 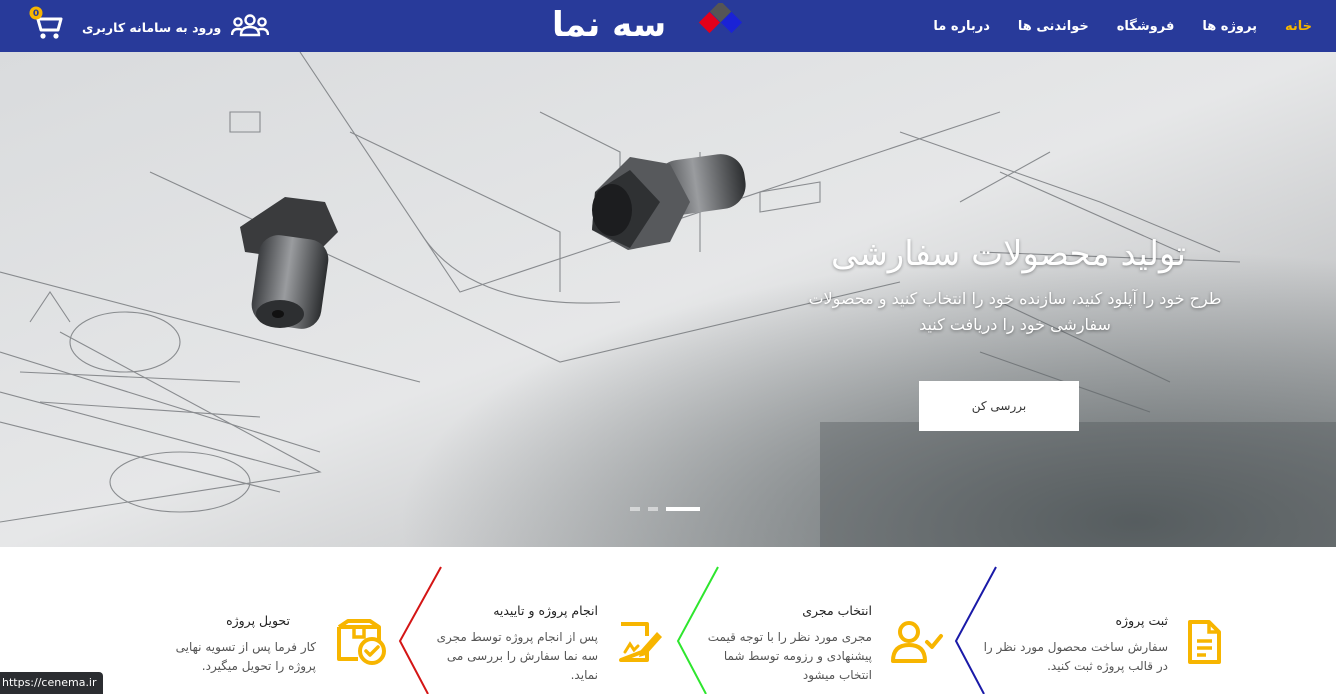 I want to click on site-logo: سه نما, so click(x=655, y=25).